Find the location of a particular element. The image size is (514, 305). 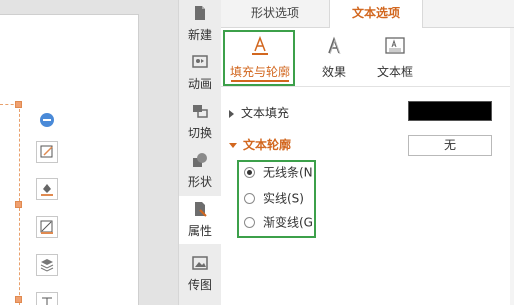

side-tab-label: 动画 is located at coordinates (199, 84).